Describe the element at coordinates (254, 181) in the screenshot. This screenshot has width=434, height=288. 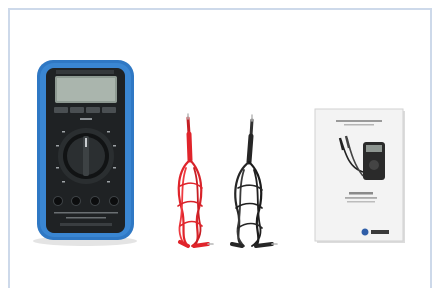
I see `black-test-lead-icon` at that location.